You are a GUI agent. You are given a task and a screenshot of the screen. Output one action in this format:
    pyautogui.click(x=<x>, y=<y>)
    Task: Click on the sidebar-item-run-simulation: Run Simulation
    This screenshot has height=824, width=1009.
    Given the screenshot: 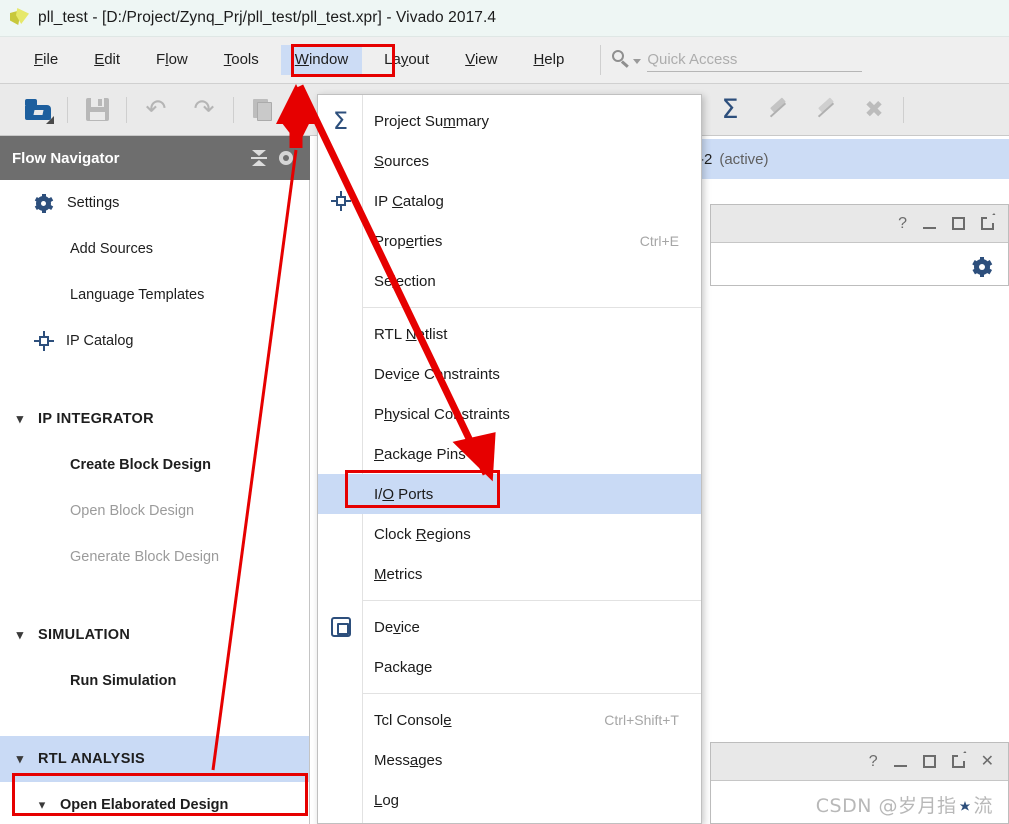 What is the action you would take?
    pyautogui.click(x=154, y=681)
    